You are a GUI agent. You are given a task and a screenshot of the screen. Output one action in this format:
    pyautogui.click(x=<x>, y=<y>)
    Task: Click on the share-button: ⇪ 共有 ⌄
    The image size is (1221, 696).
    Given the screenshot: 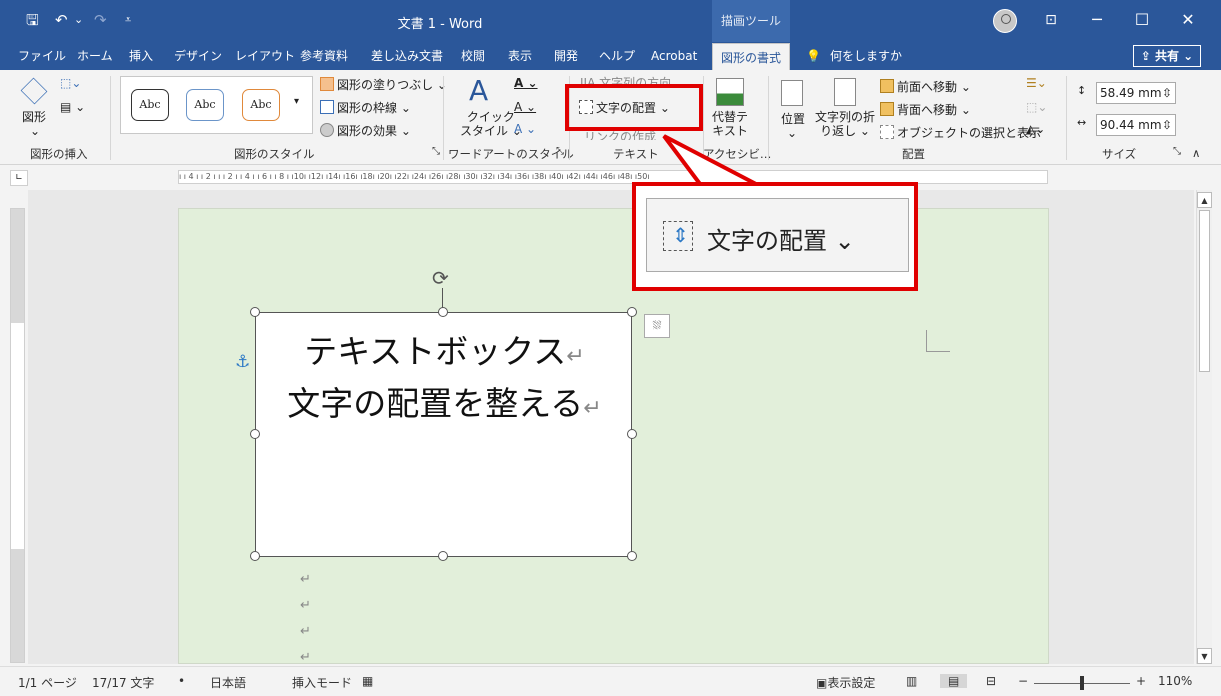 What is the action you would take?
    pyautogui.click(x=1167, y=56)
    